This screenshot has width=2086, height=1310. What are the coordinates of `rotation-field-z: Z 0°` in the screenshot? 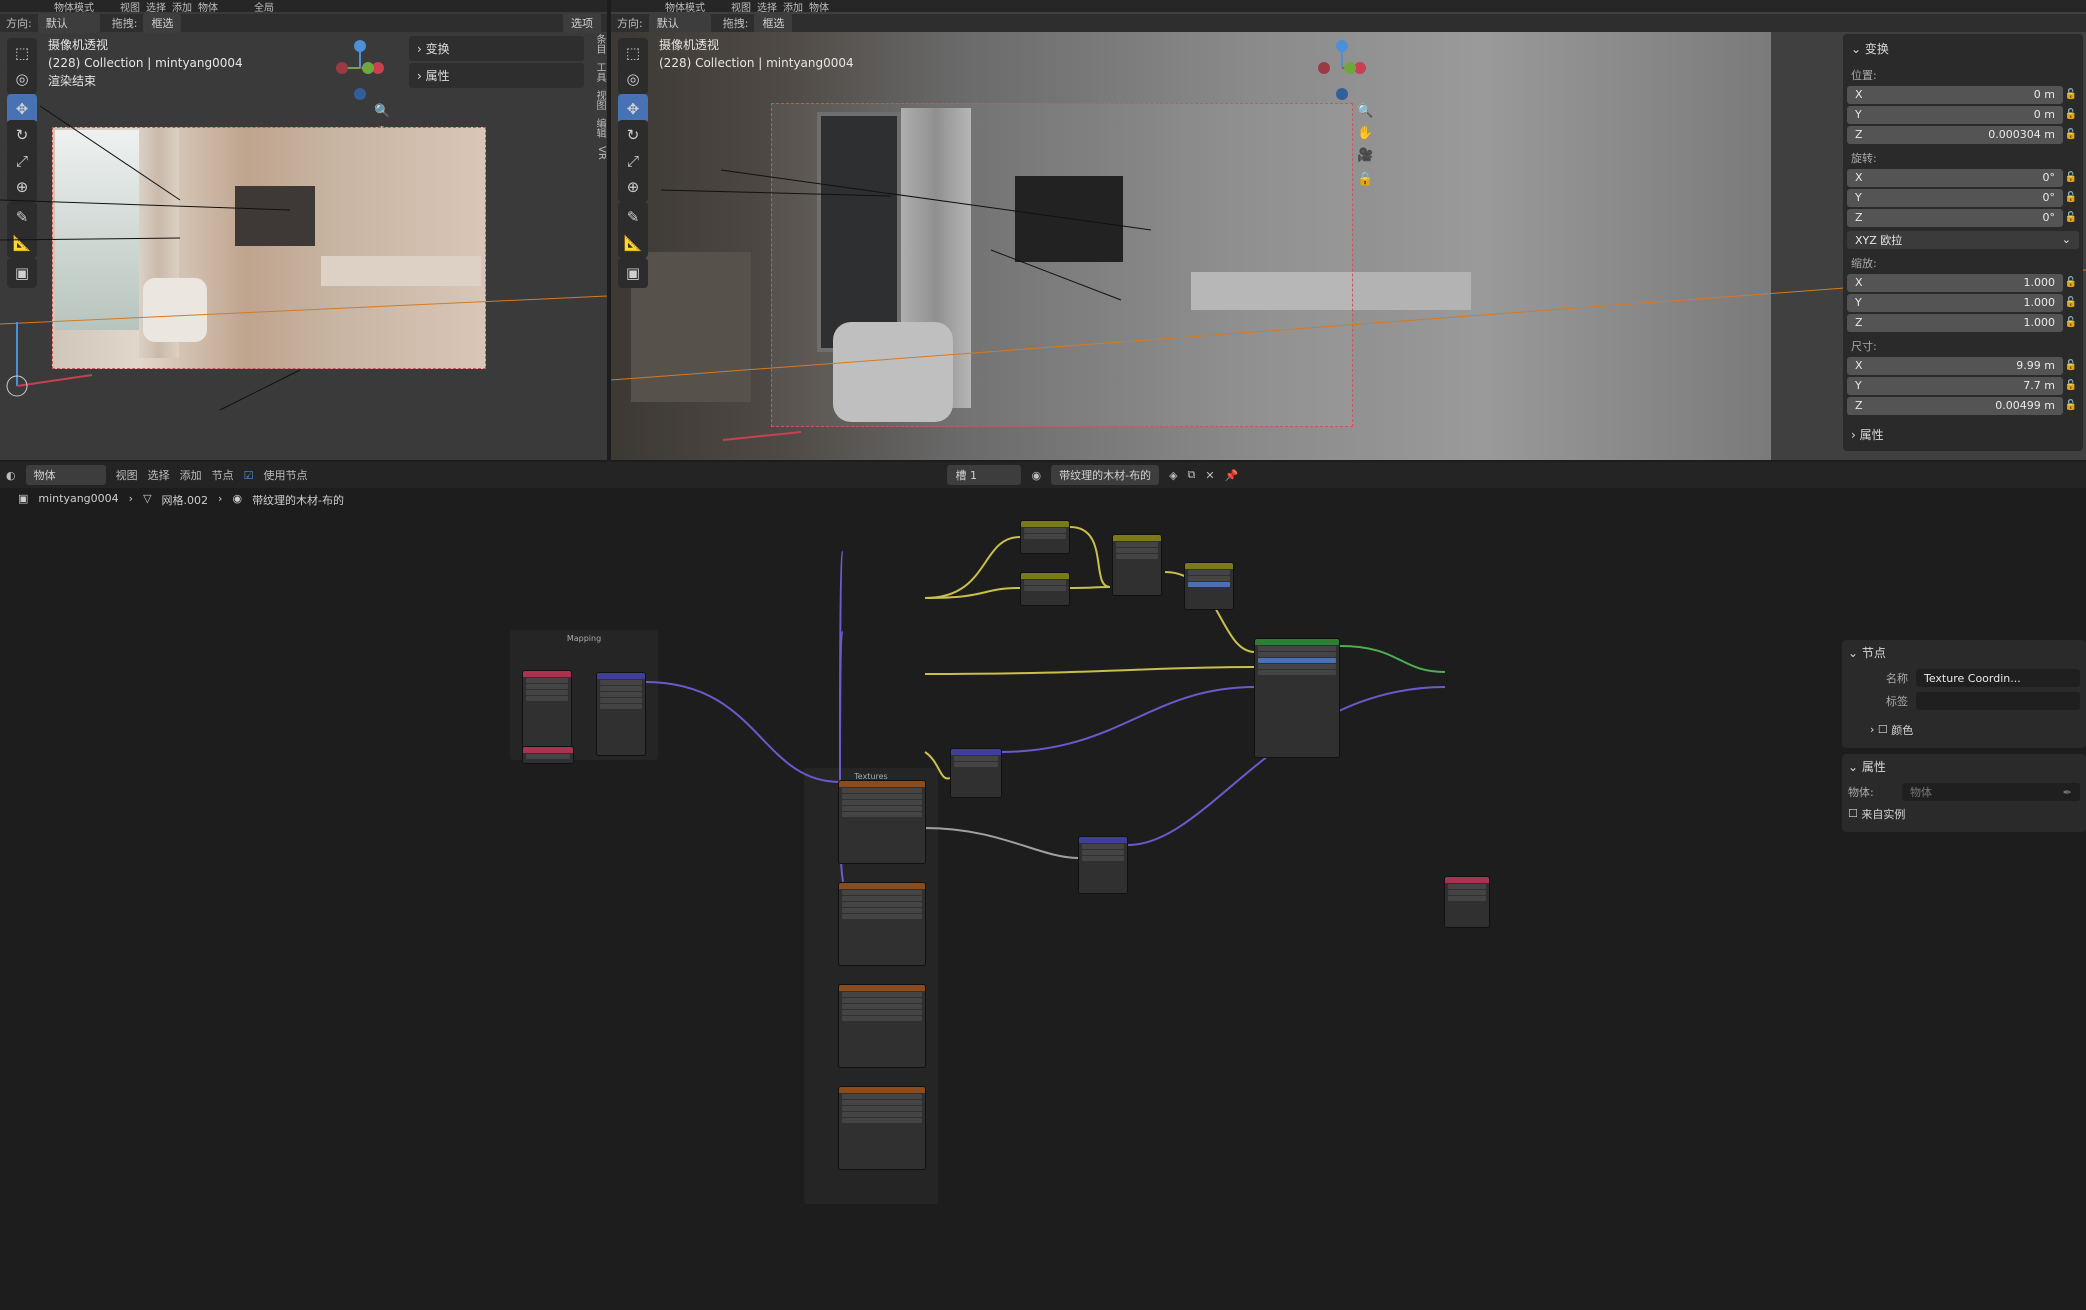 It's located at (1955, 217).